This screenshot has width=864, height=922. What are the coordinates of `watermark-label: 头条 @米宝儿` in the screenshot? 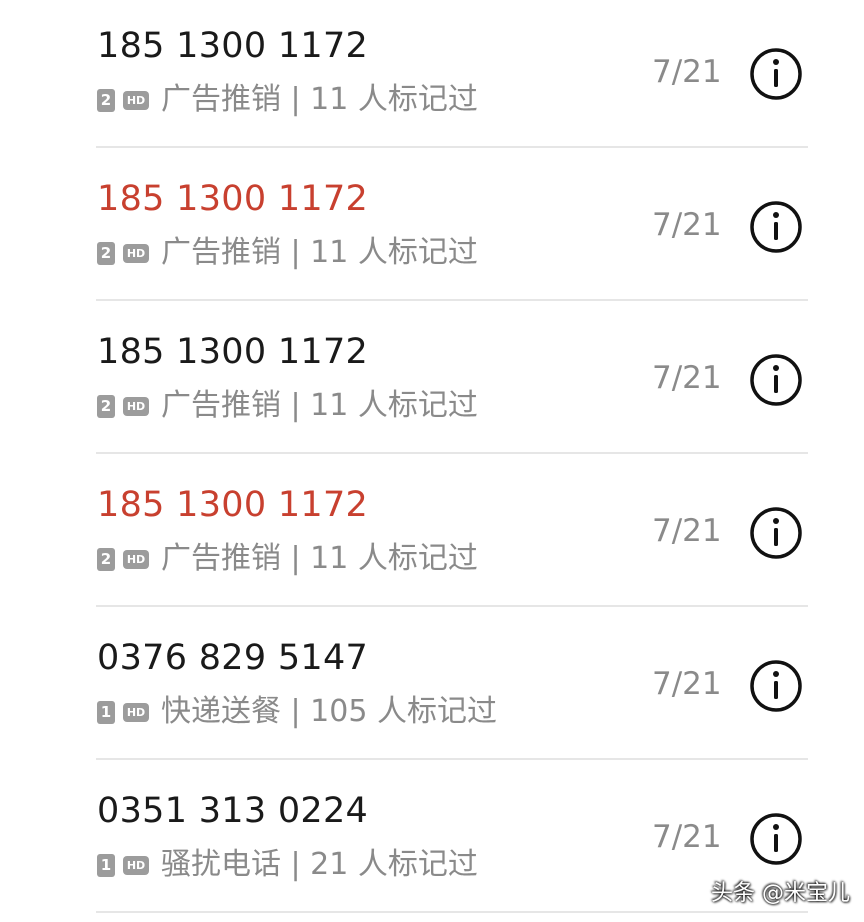 It's located at (780, 893).